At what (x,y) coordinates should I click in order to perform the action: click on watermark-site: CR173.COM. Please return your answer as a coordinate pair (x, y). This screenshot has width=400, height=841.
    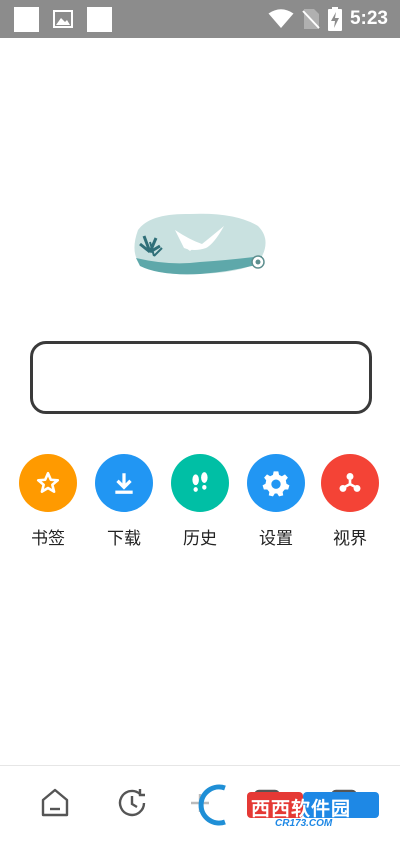
    Looking at the image, I should click on (304, 823).